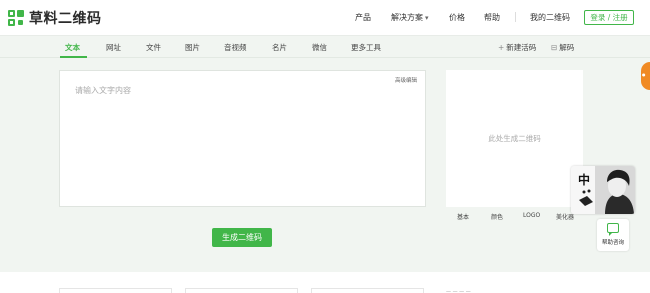 The height and width of the screenshot is (293, 650). Describe the element at coordinates (319, 47) in the screenshot. I see `tab-wechat: 微信` at that location.